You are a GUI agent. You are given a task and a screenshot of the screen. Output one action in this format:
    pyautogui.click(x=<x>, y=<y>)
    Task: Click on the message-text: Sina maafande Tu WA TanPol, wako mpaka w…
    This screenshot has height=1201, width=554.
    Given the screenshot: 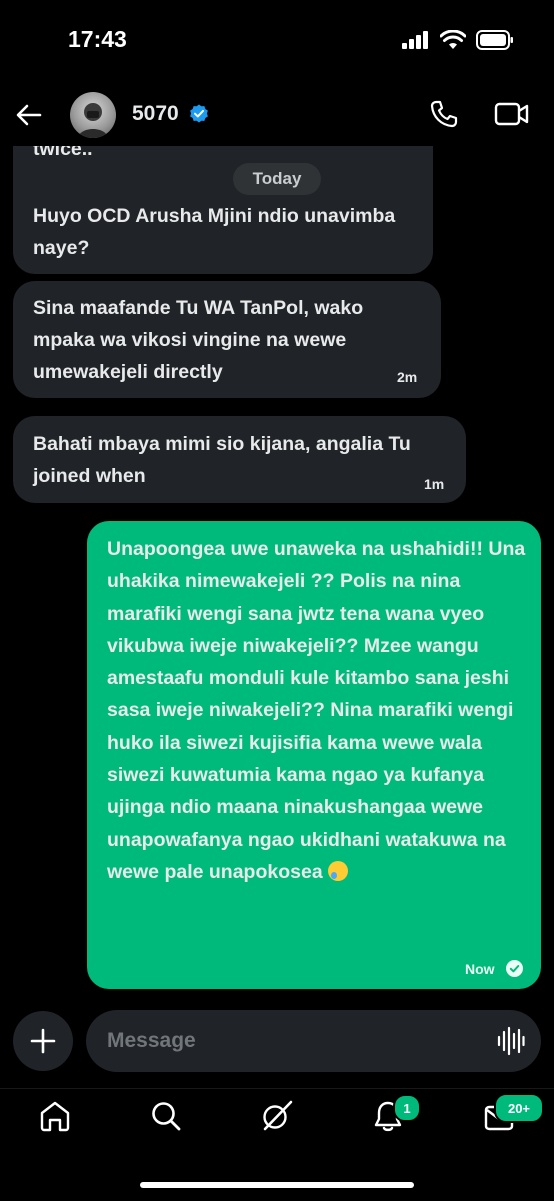 What is the action you would take?
    pyautogui.click(x=198, y=340)
    